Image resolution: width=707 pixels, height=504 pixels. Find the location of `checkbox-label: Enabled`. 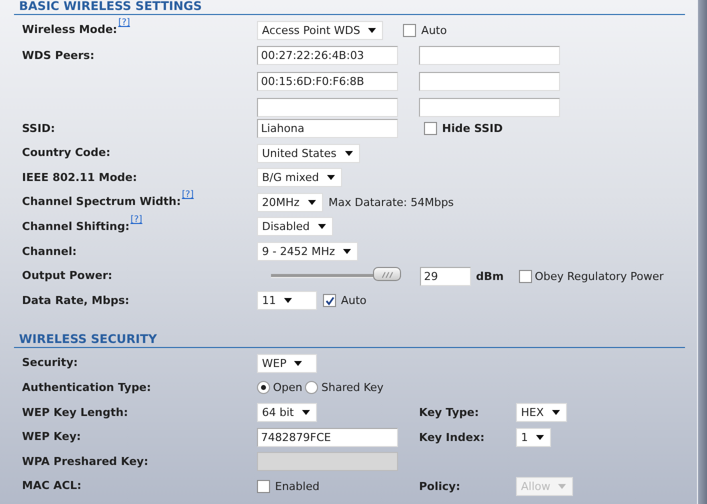

checkbox-label: Enabled is located at coordinates (297, 486).